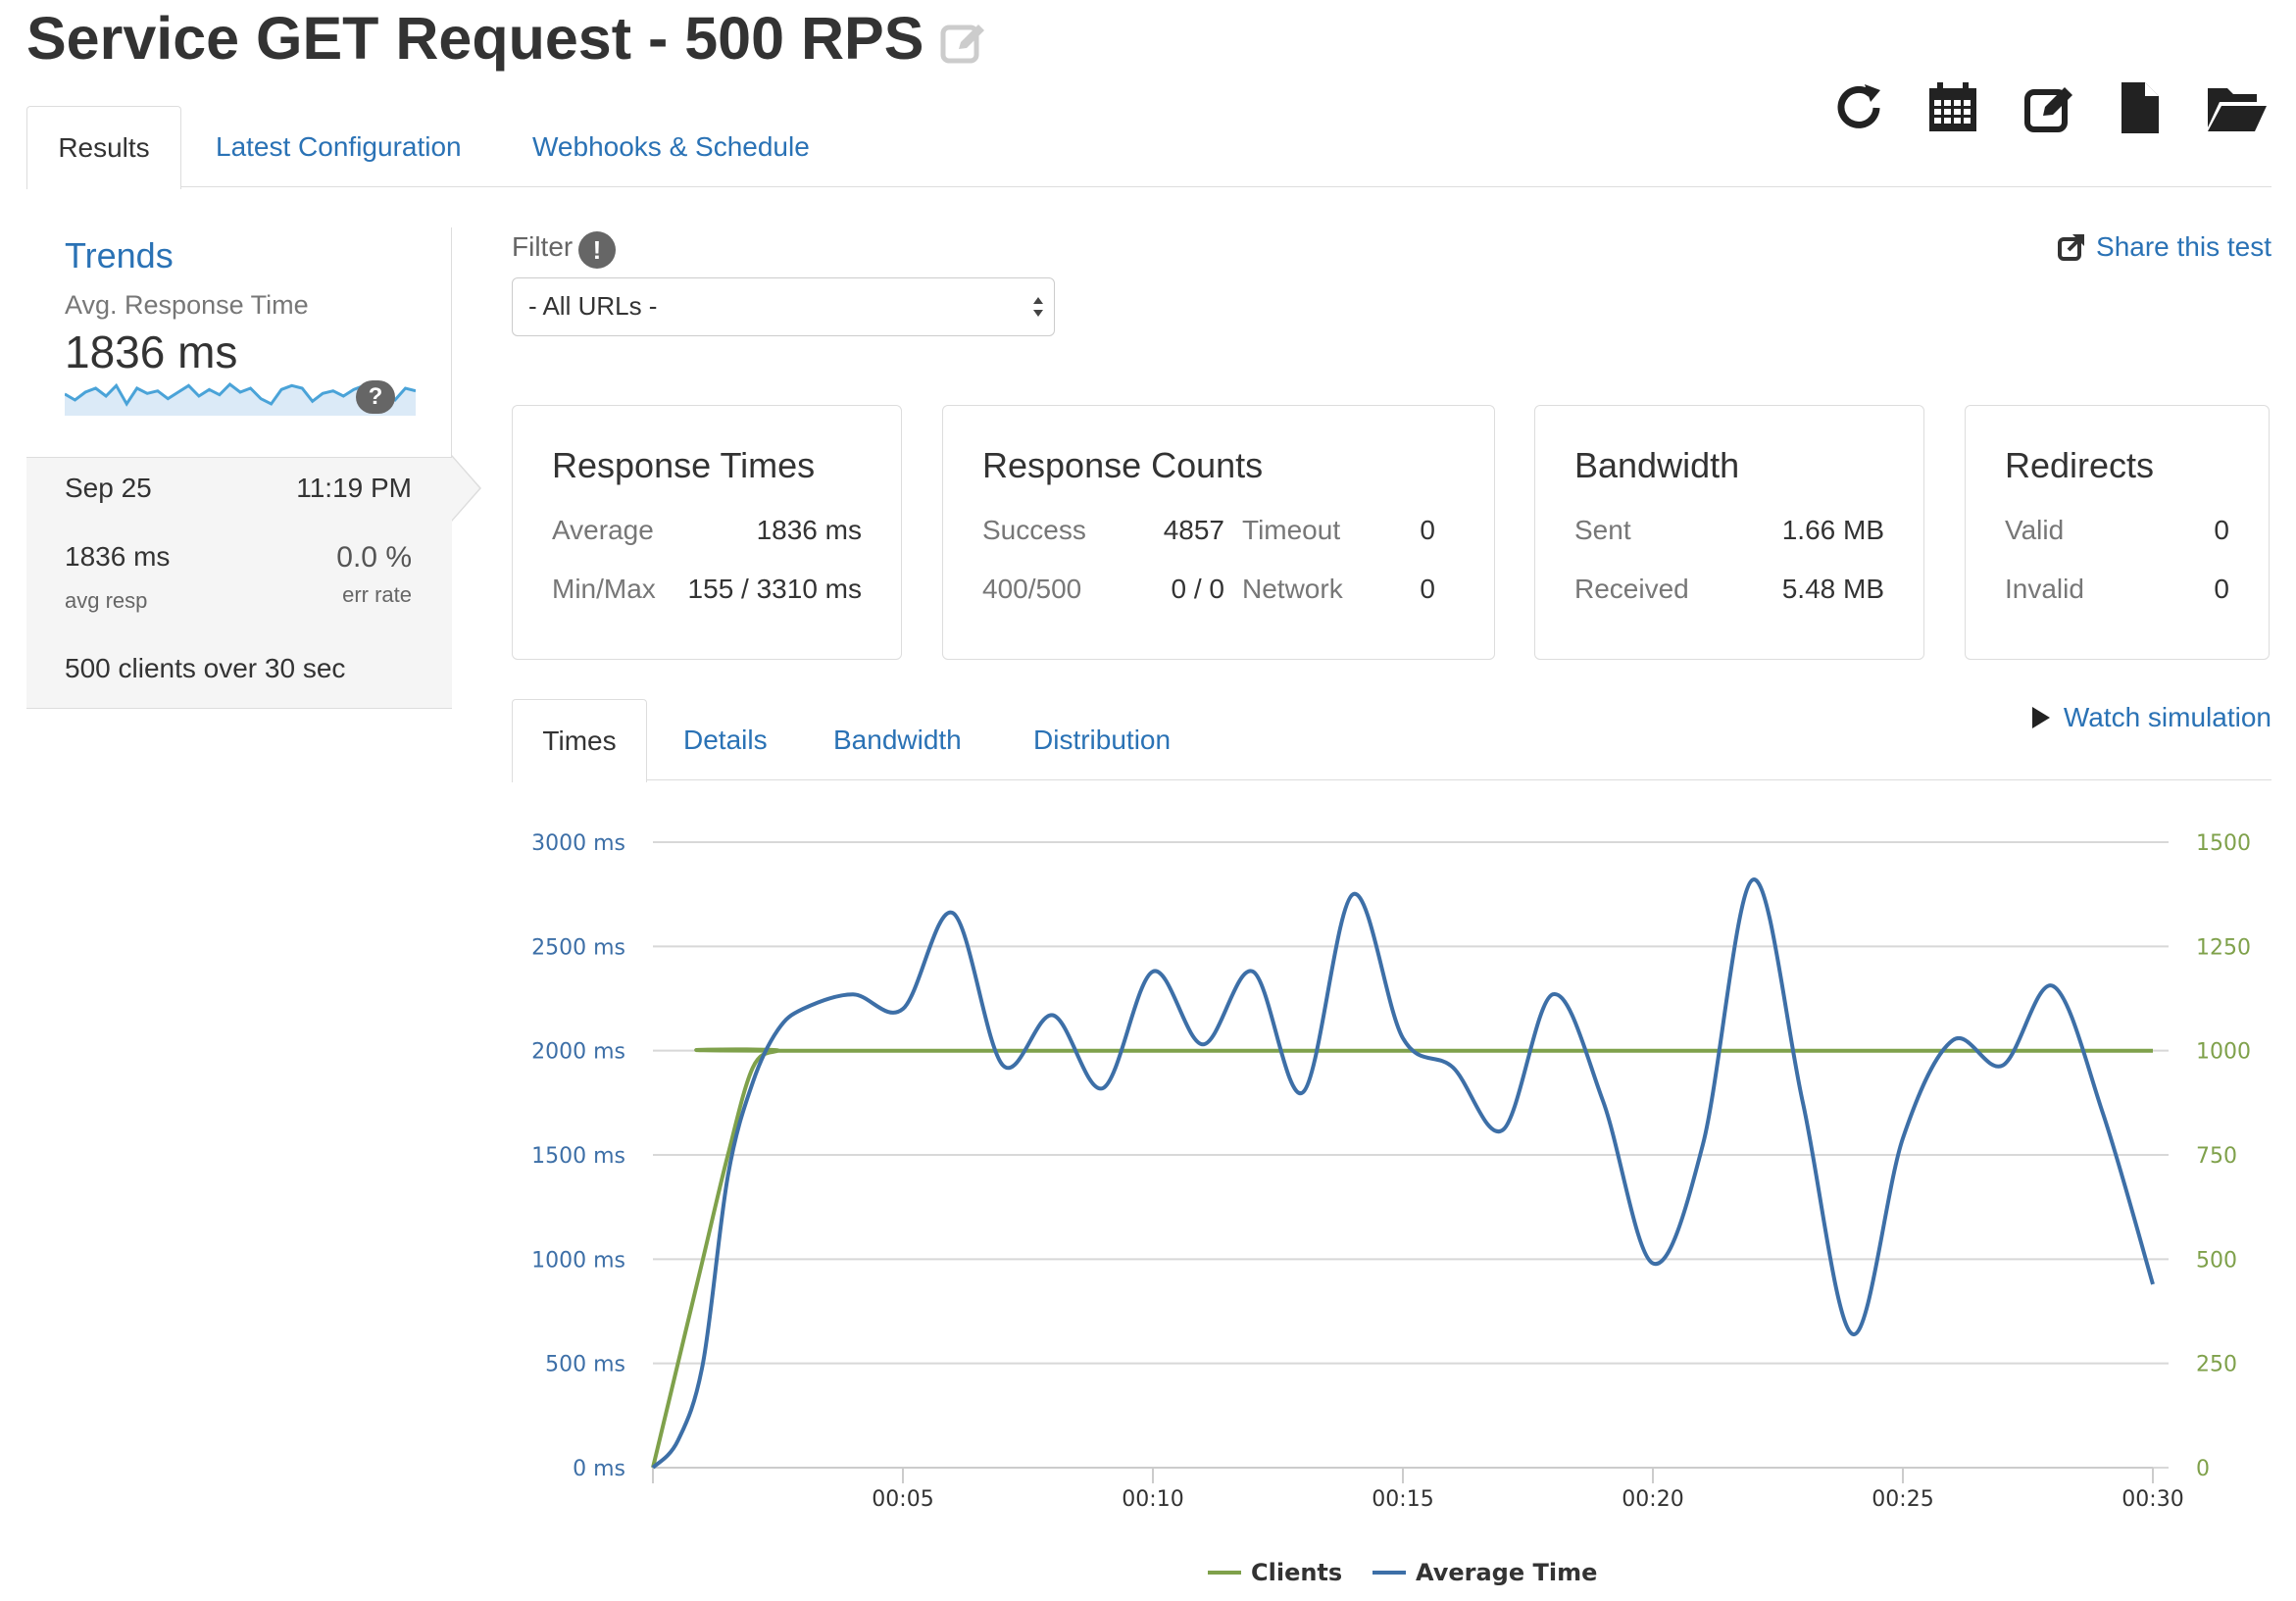  Describe the element at coordinates (1296, 1572) in the screenshot. I see `legend-clients-label: Clients` at that location.